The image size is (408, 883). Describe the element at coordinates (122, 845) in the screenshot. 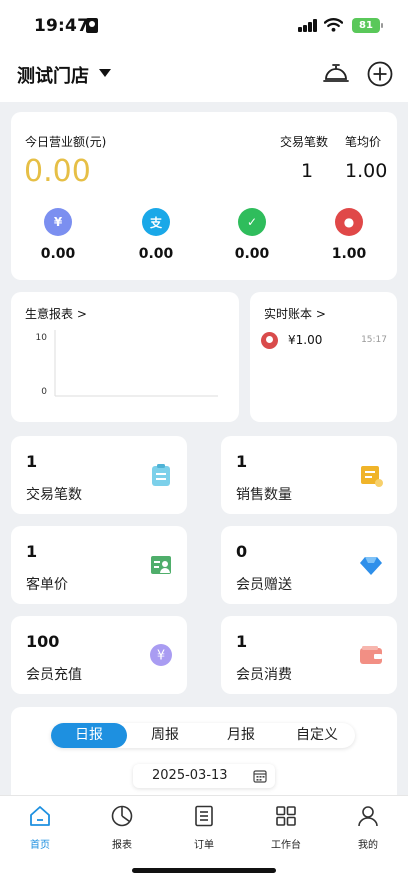

I see `tab-label: 报表` at that location.